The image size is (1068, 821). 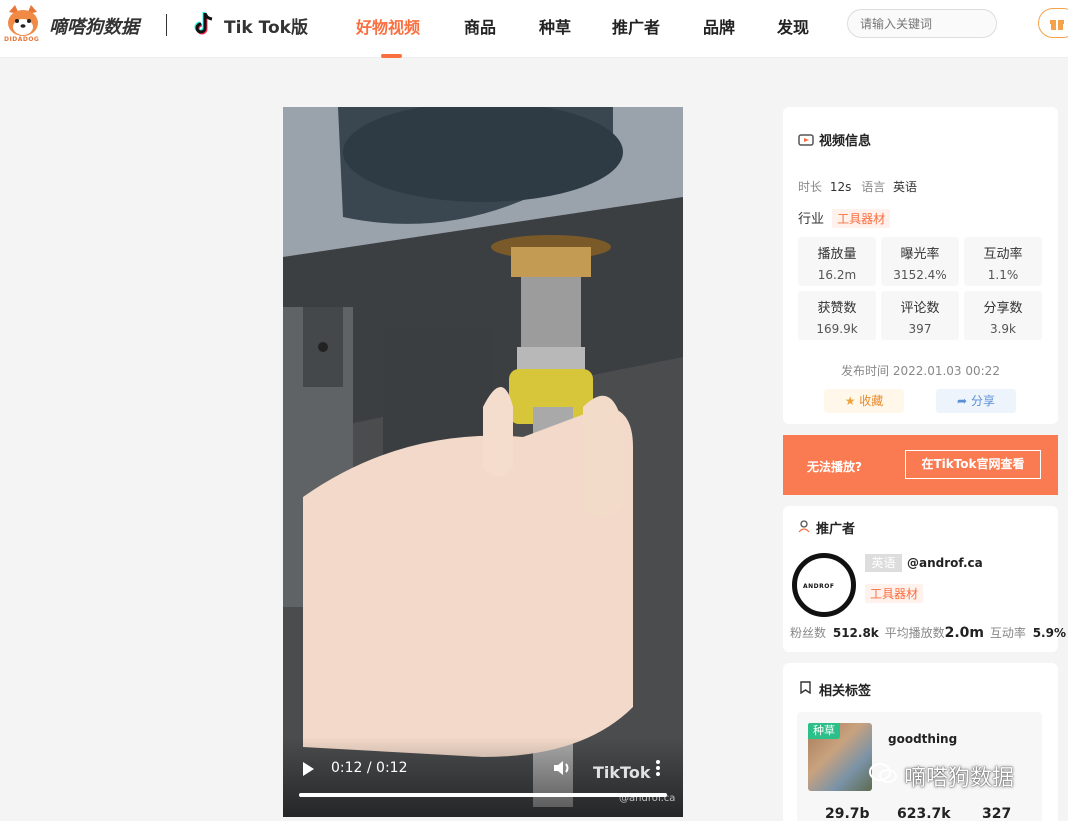 What do you see at coordinates (922, 739) in the screenshot?
I see `tag-card-name: goodthing` at bounding box center [922, 739].